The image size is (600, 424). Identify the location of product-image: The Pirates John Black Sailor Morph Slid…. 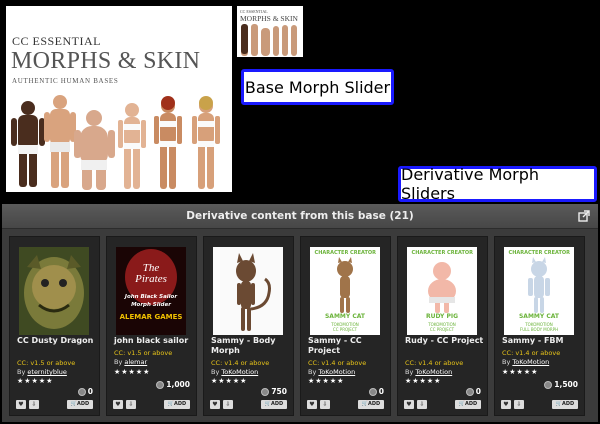
(151, 291).